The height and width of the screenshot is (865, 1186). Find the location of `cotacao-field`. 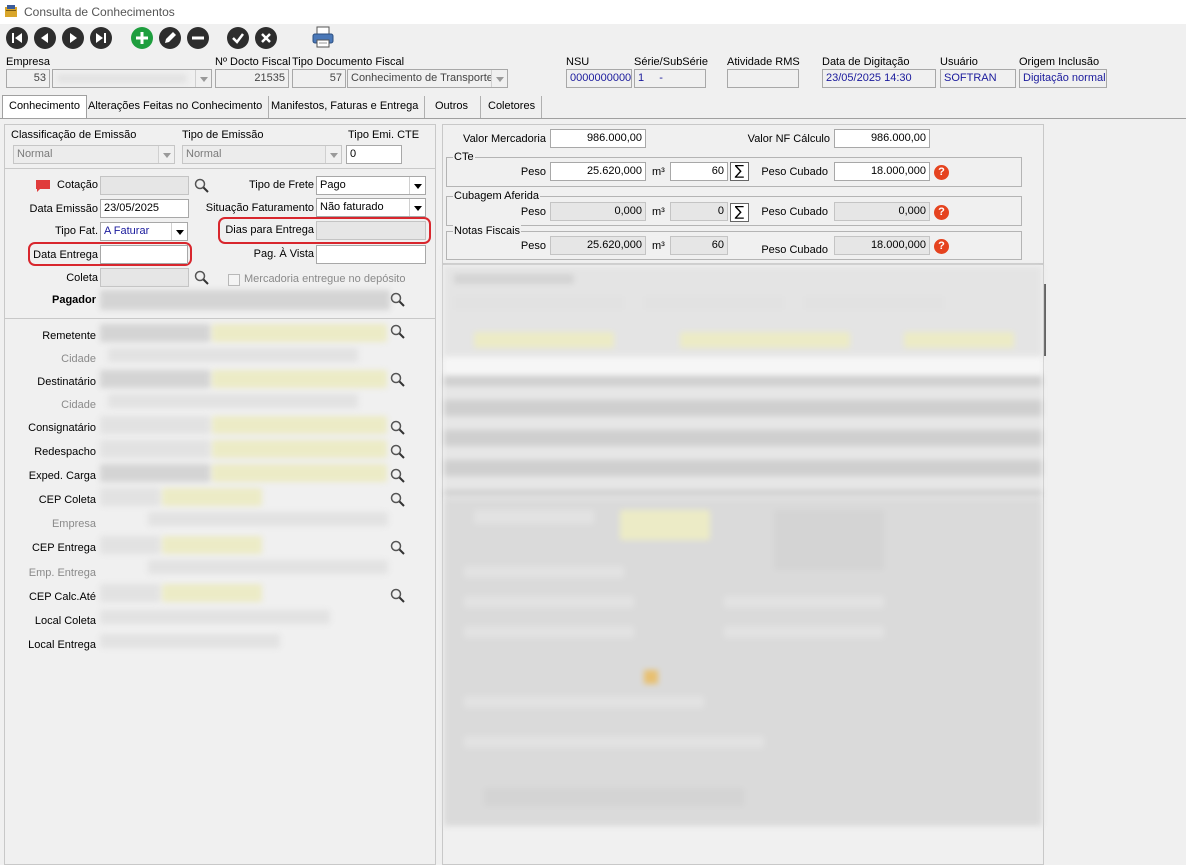

cotacao-field is located at coordinates (144, 185).